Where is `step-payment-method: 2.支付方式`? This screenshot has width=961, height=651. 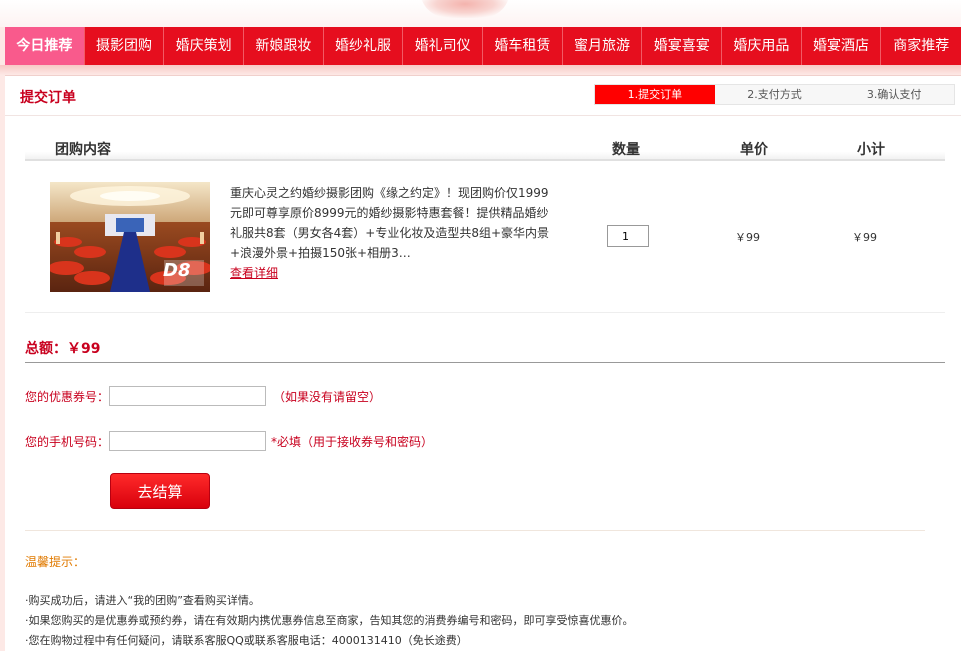 step-payment-method: 2.支付方式 is located at coordinates (774, 94).